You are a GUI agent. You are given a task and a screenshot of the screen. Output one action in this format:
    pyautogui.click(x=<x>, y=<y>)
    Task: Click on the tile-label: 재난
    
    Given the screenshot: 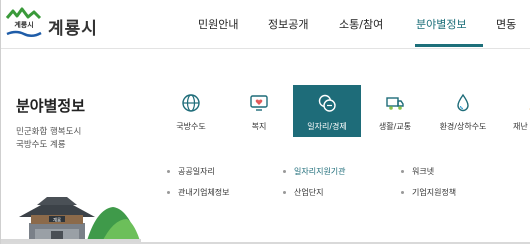 What is the action you would take?
    pyautogui.click(x=520, y=126)
    